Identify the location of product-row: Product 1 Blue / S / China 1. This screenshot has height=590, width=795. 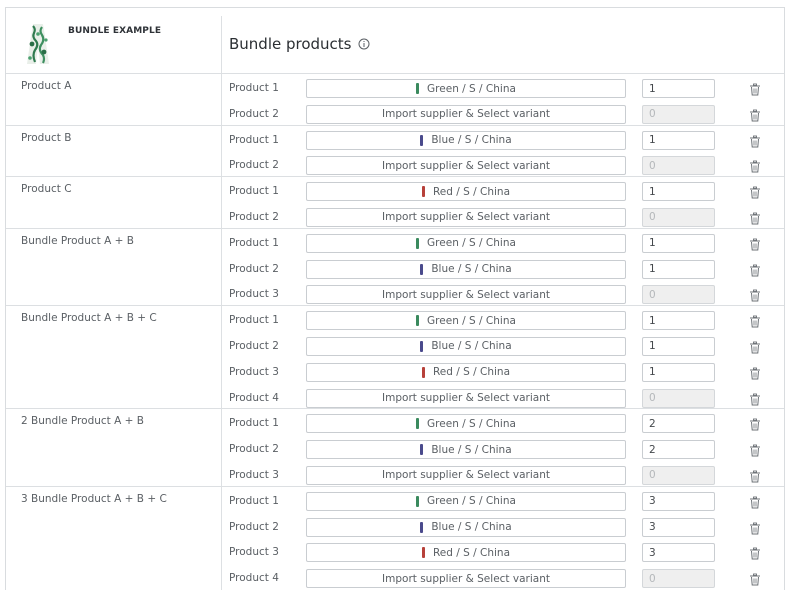
(395, 142).